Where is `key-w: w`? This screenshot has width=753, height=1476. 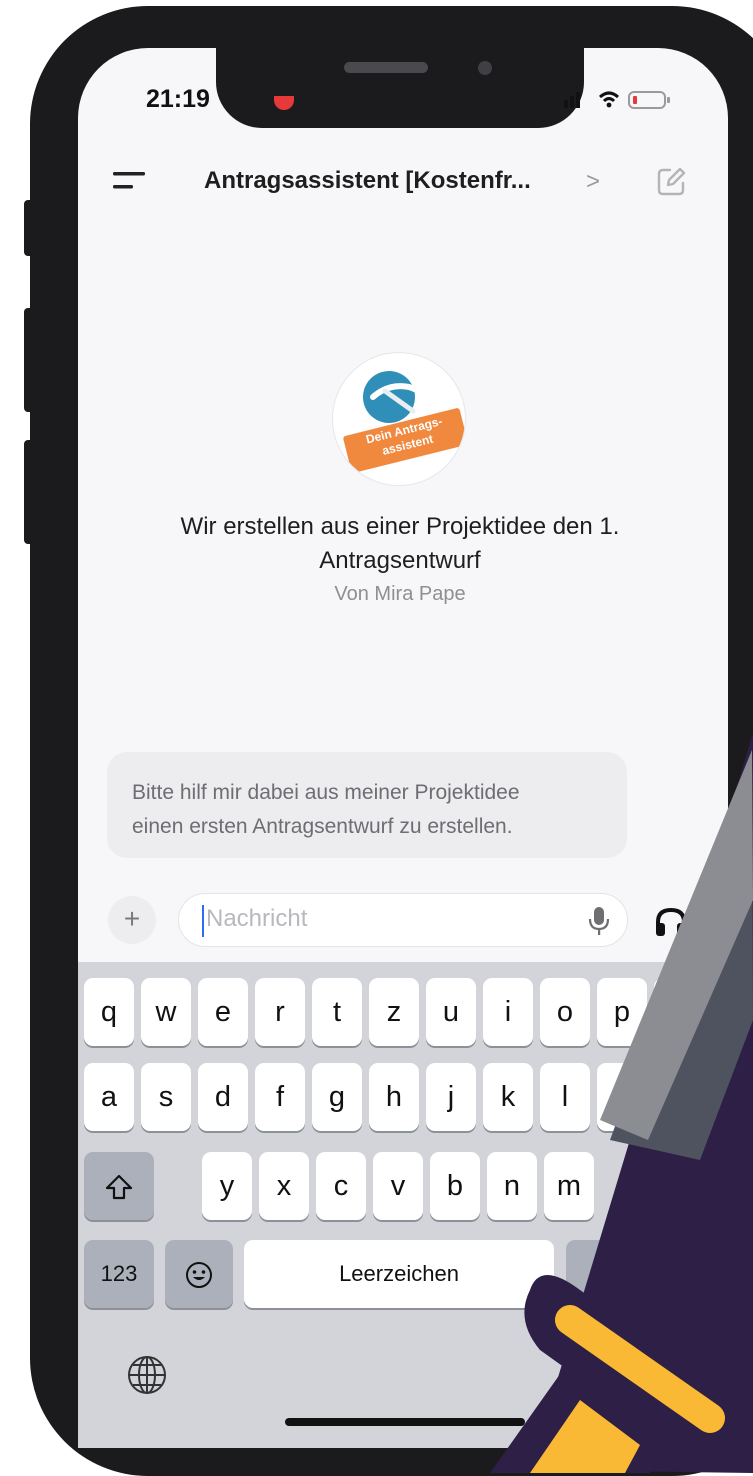
key-w: w is located at coordinates (166, 1012).